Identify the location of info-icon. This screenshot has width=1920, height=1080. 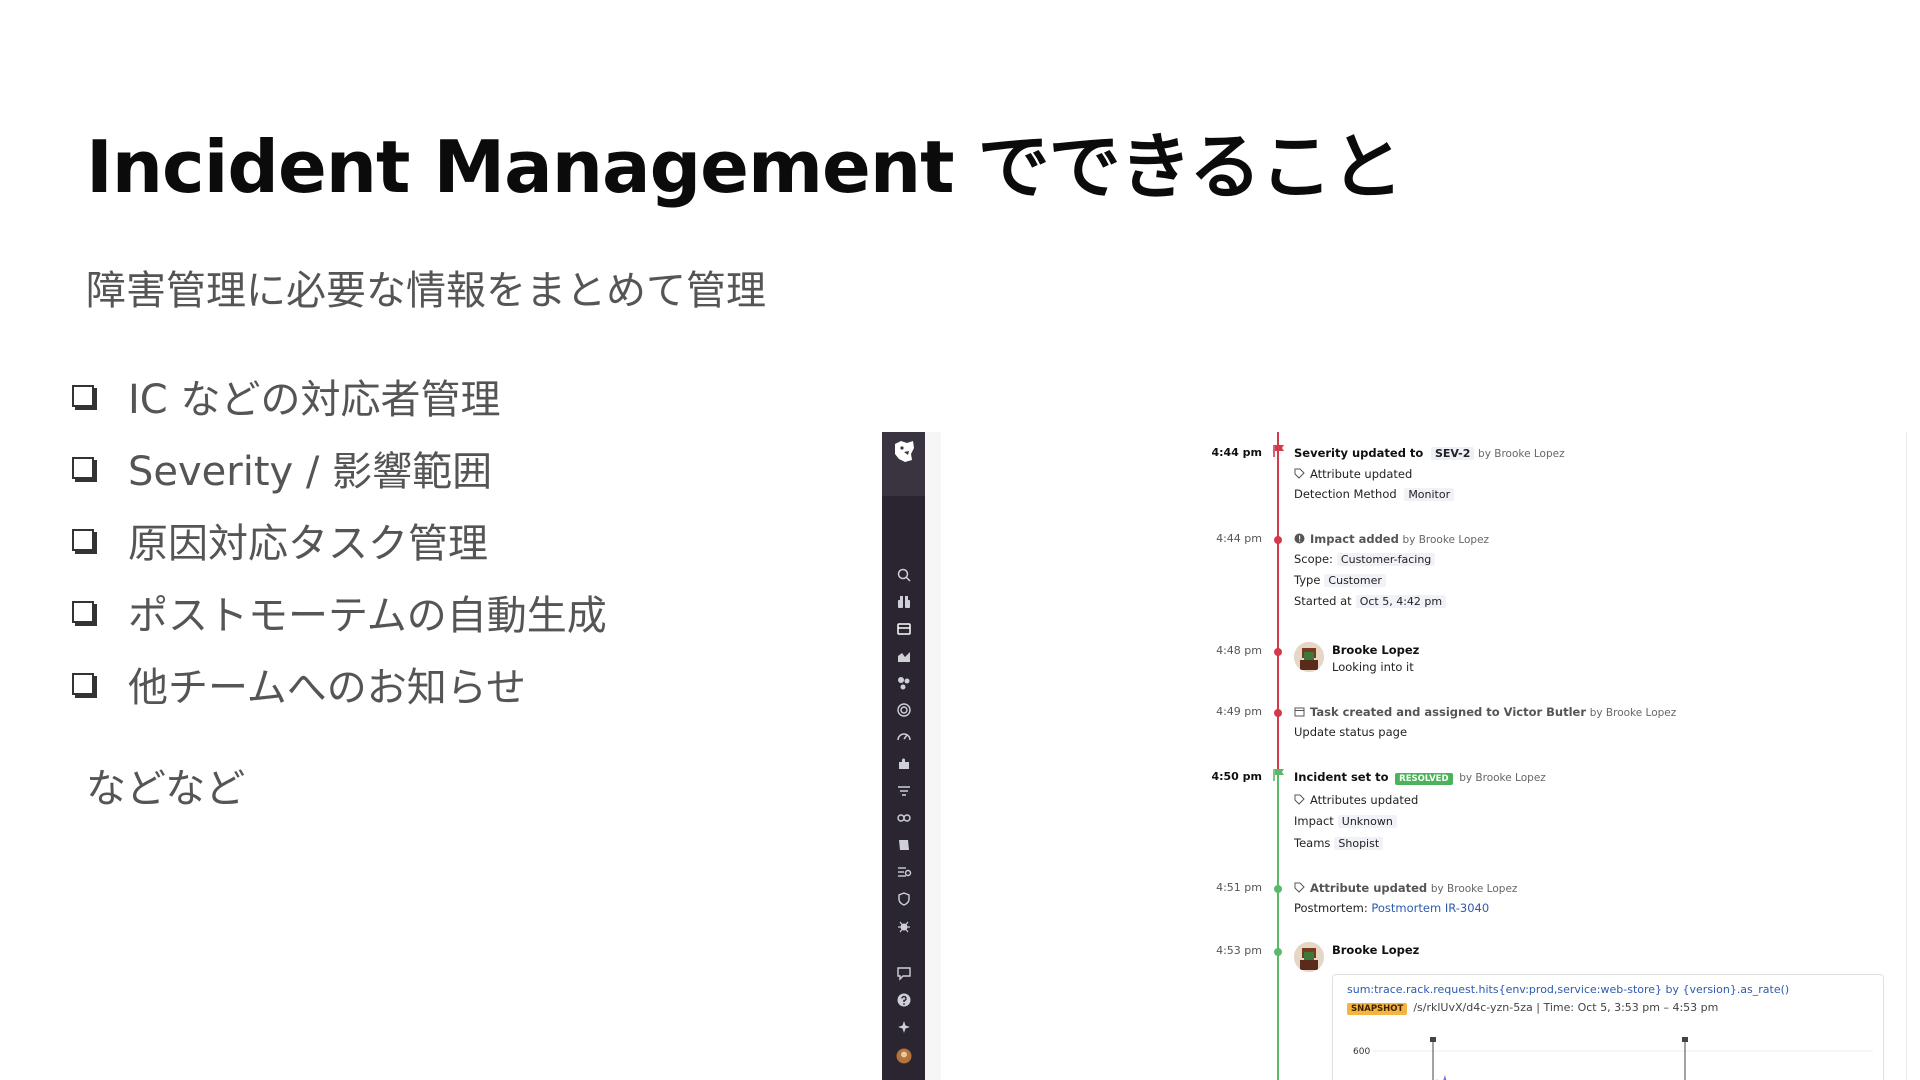
(1299, 538).